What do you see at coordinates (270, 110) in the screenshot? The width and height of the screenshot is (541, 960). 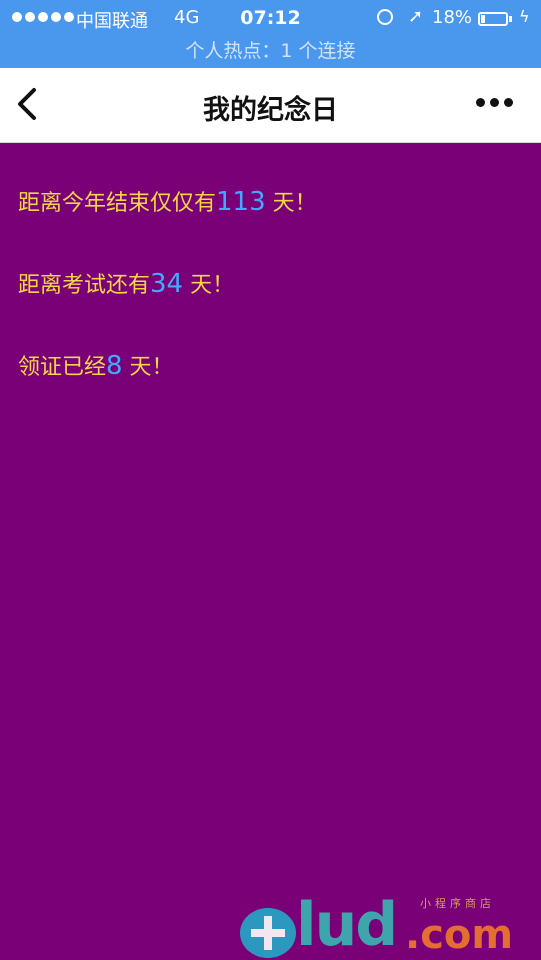 I see `page-title: 我的纪念日` at bounding box center [270, 110].